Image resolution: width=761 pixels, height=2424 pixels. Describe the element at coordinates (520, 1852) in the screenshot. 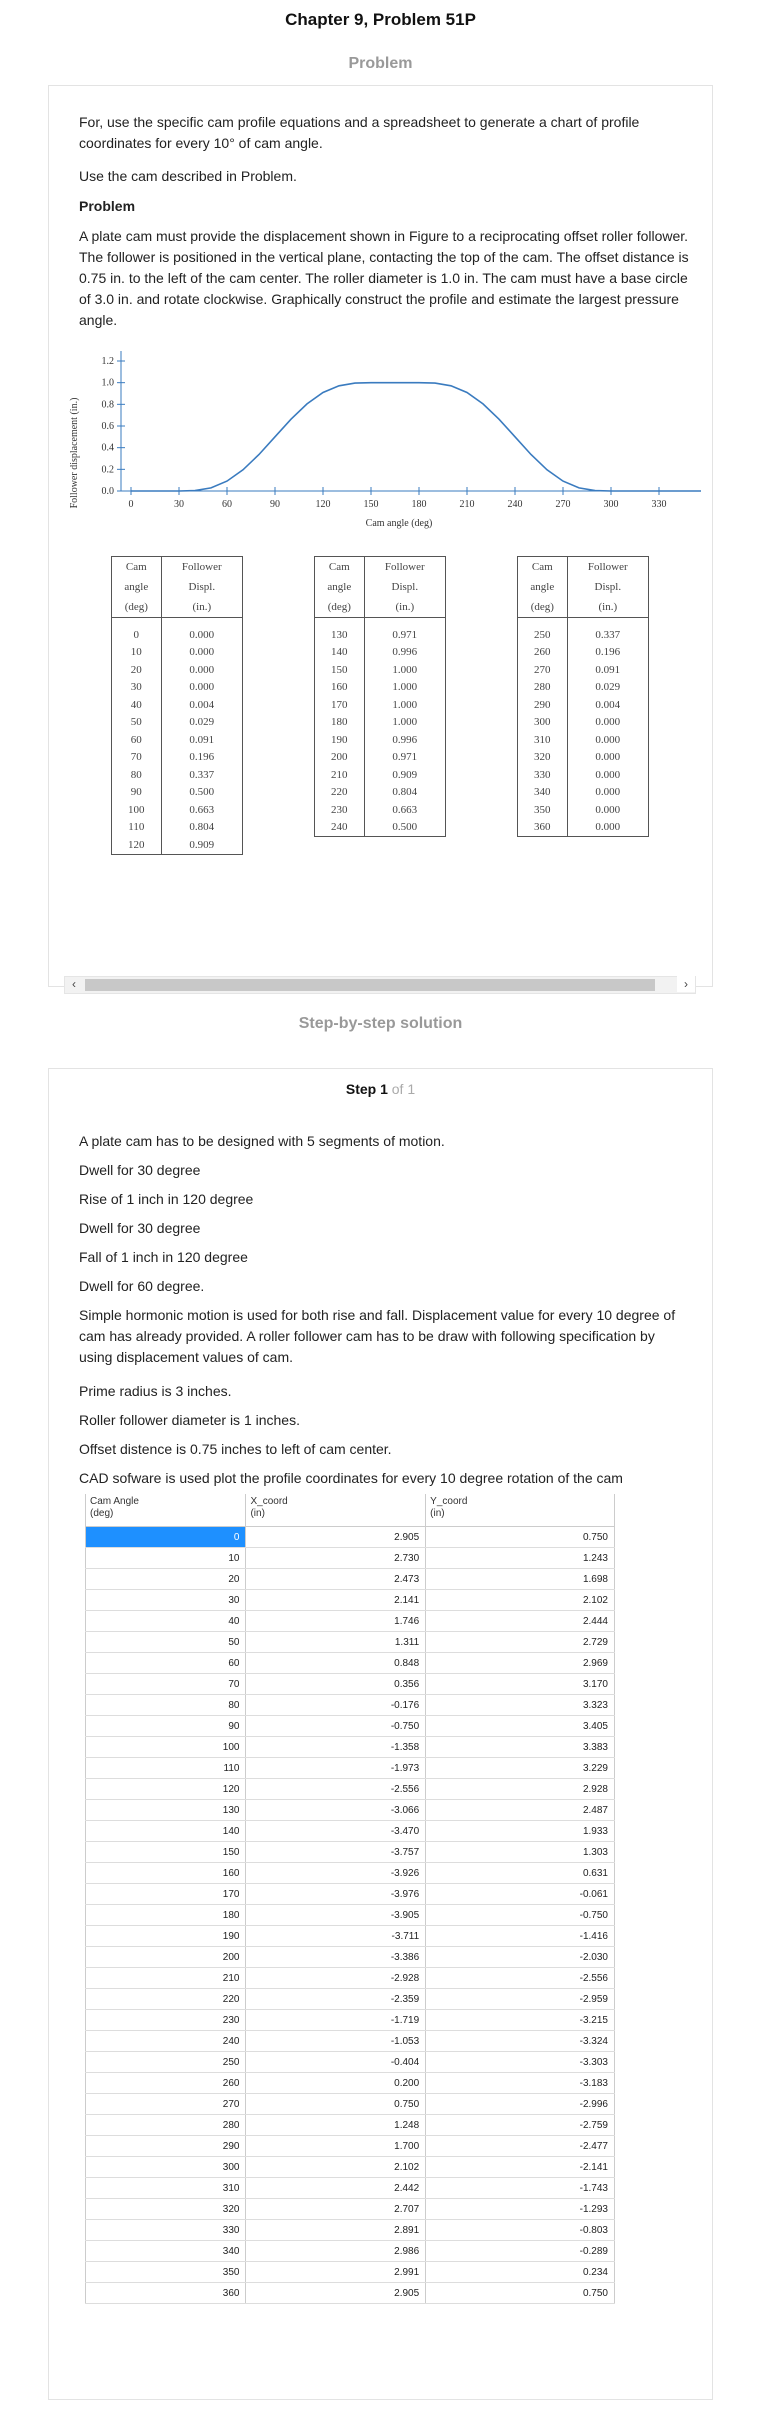

I see `y-coord-cell: 1.303` at that location.